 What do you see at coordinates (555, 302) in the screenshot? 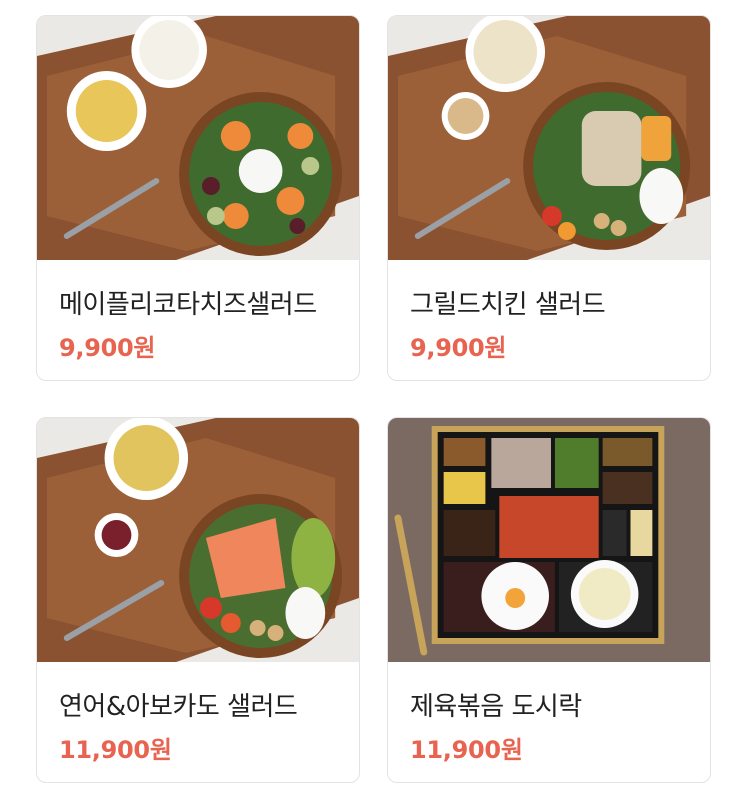
I see `product-name: 그릴드치킨 샐러드` at bounding box center [555, 302].